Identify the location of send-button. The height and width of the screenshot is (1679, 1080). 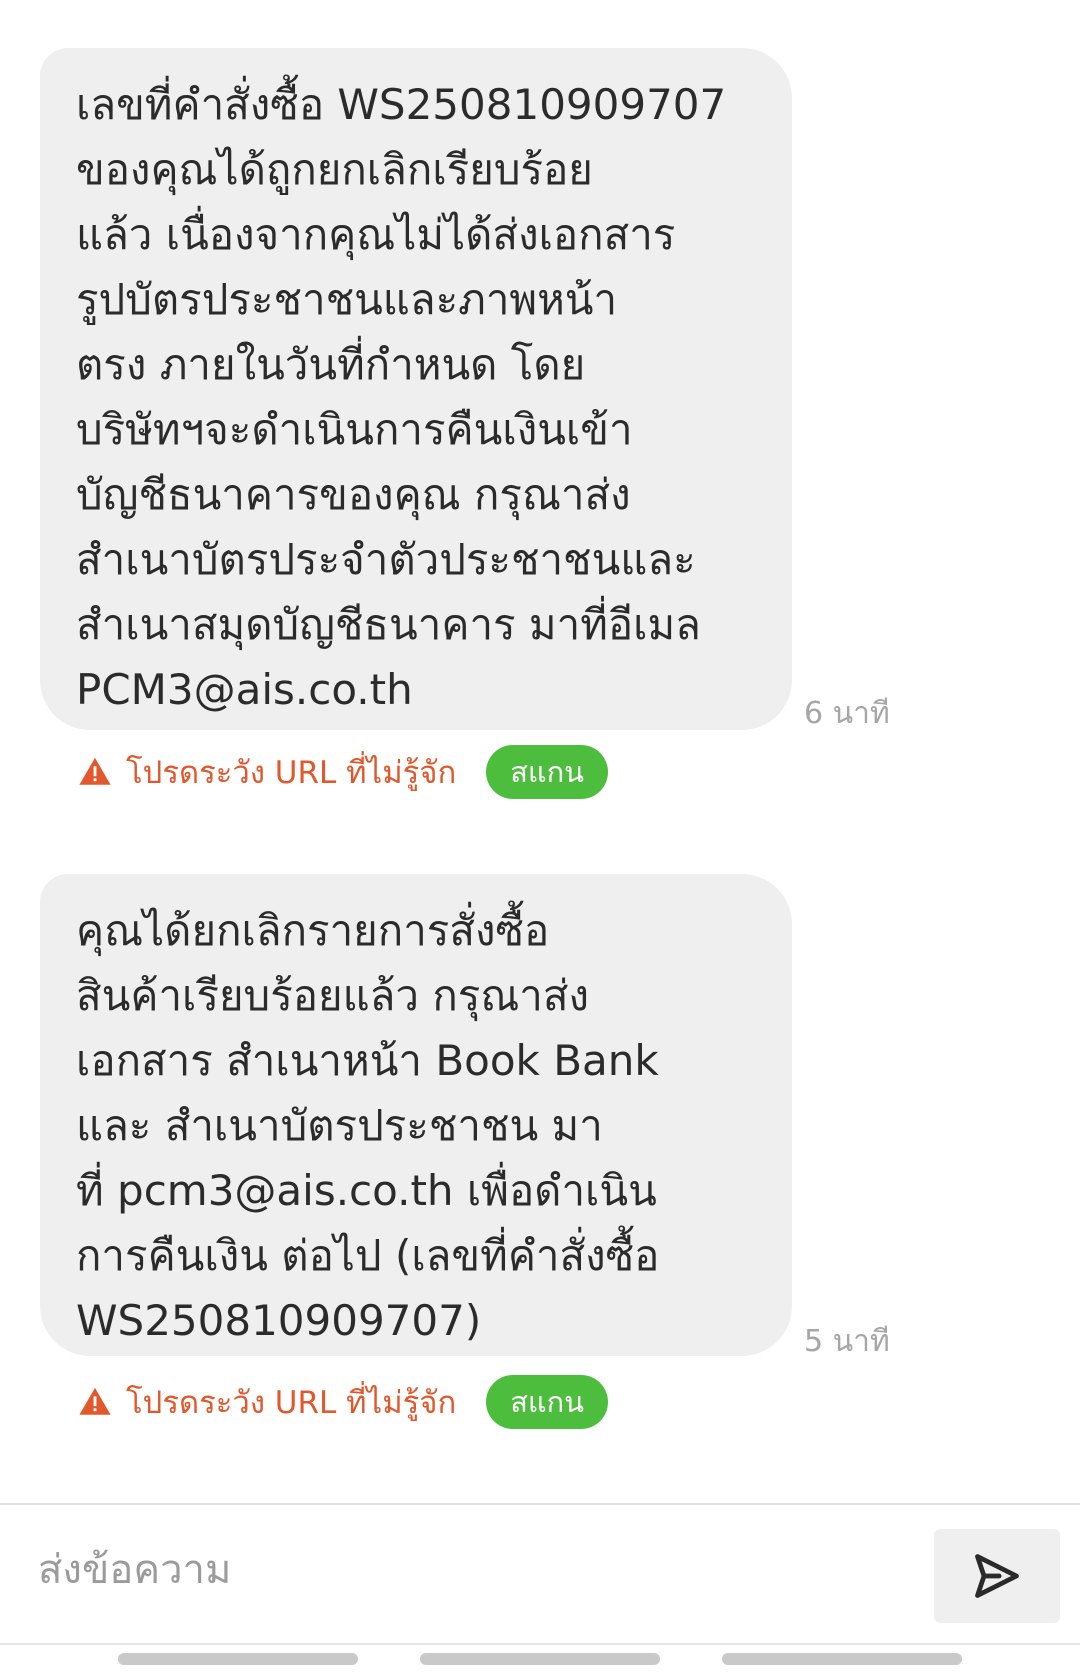
(997, 1576).